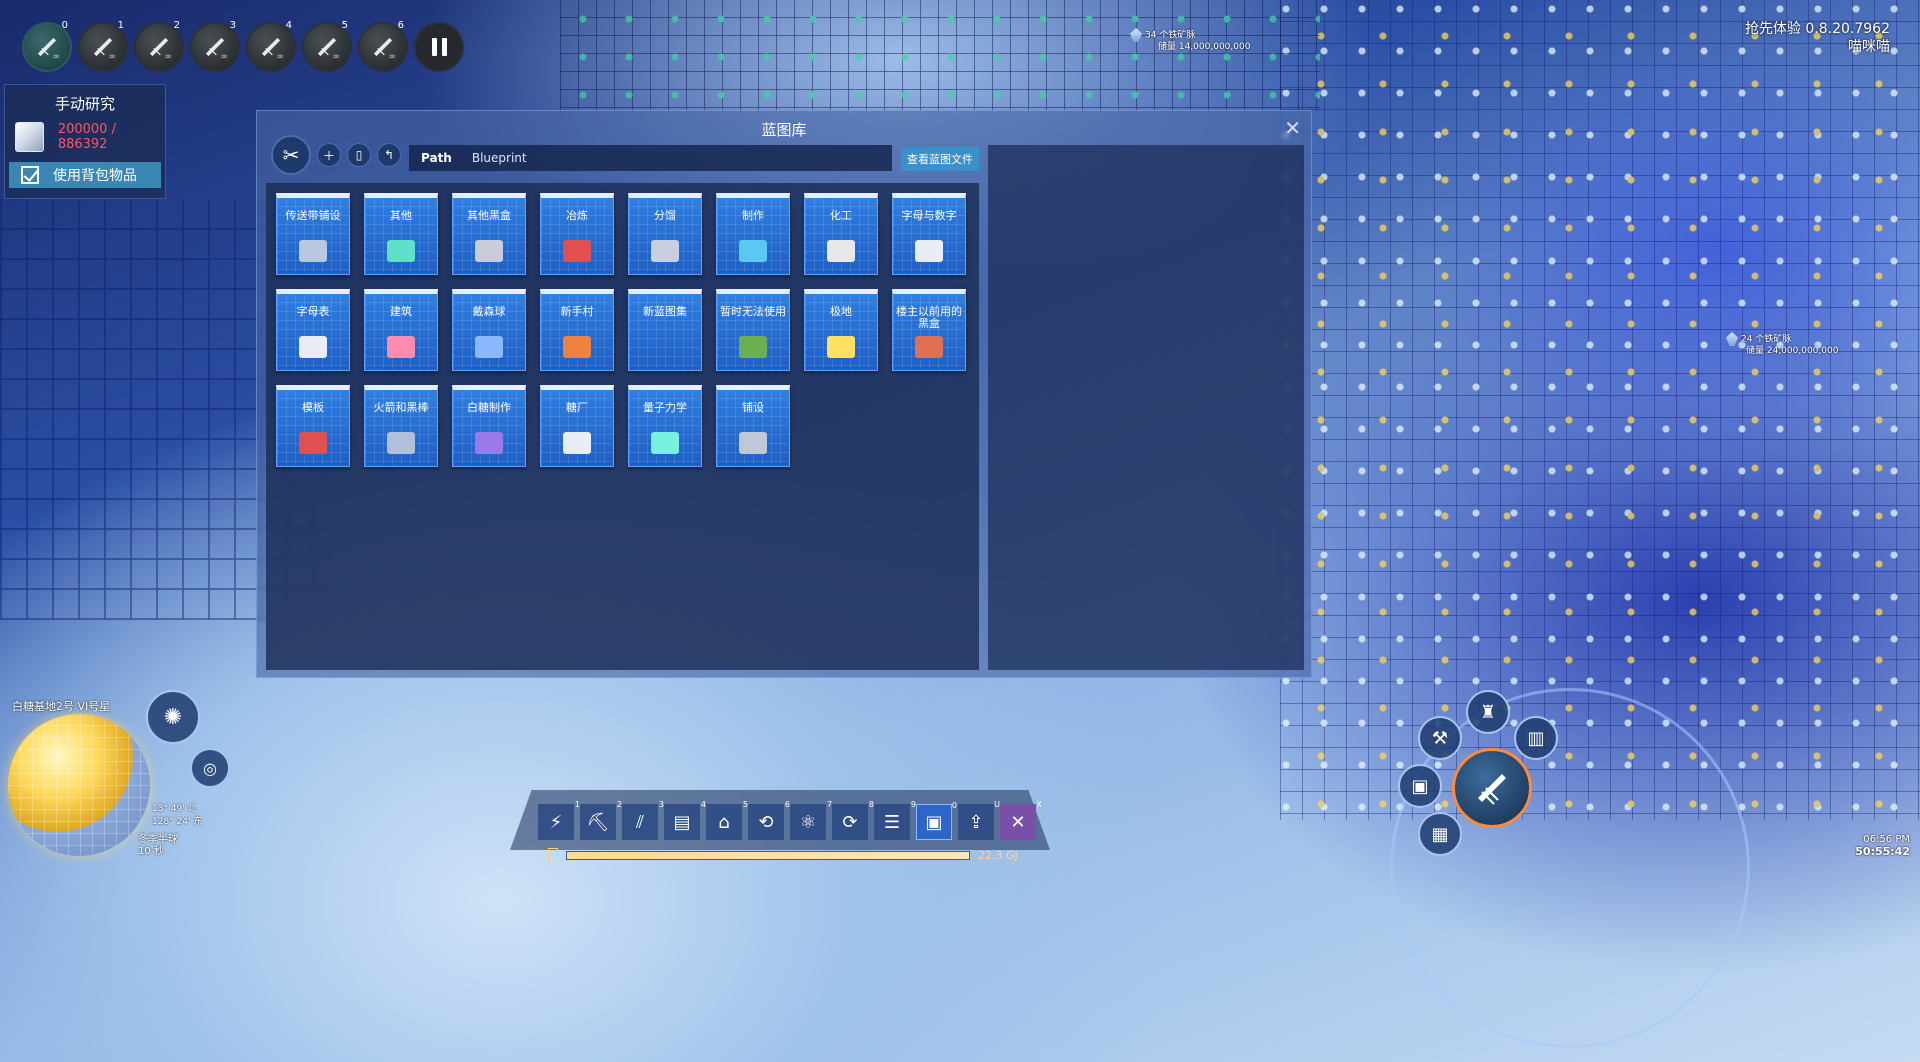 The width and height of the screenshot is (1920, 1062). Describe the element at coordinates (929, 347) in the screenshot. I see `cluster-icon` at that location.